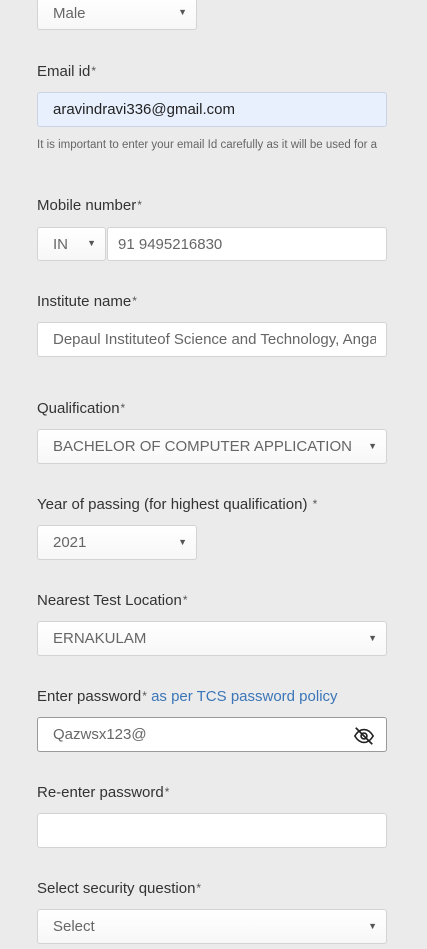  I want to click on test-location-value: ERNAKULAM, so click(100, 638).